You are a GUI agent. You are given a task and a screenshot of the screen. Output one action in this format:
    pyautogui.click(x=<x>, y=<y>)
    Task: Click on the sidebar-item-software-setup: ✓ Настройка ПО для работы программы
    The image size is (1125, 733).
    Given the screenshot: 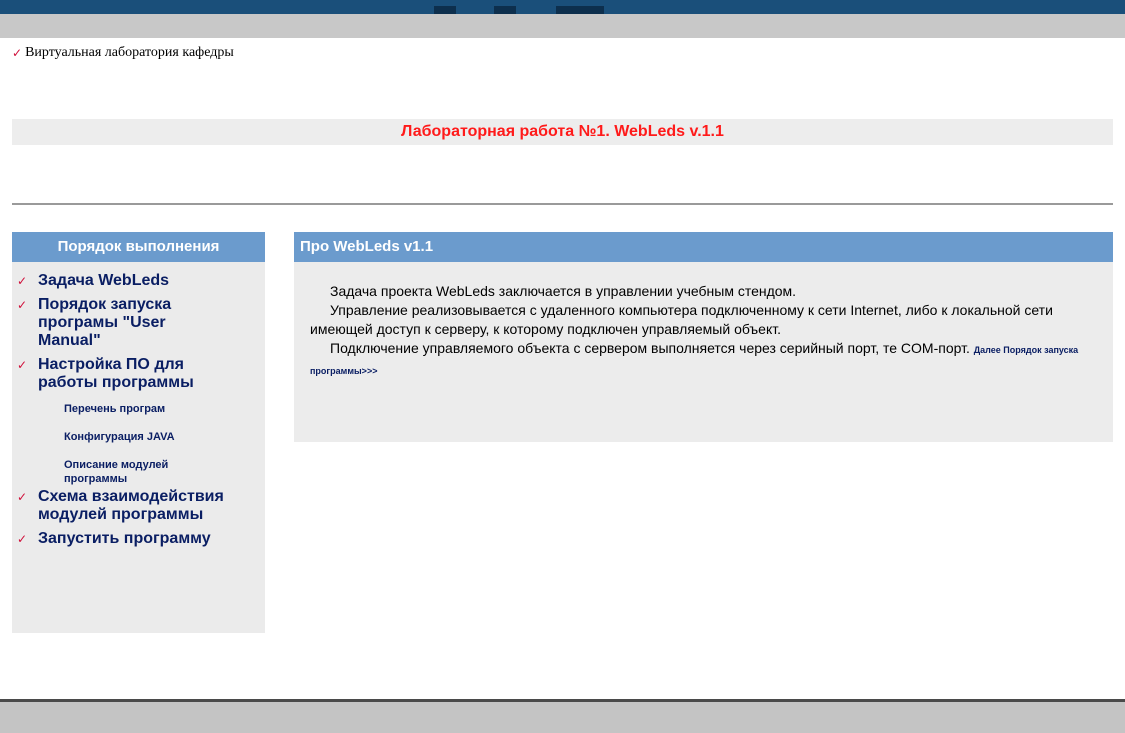 What is the action you would take?
    pyautogui.click(x=138, y=374)
    